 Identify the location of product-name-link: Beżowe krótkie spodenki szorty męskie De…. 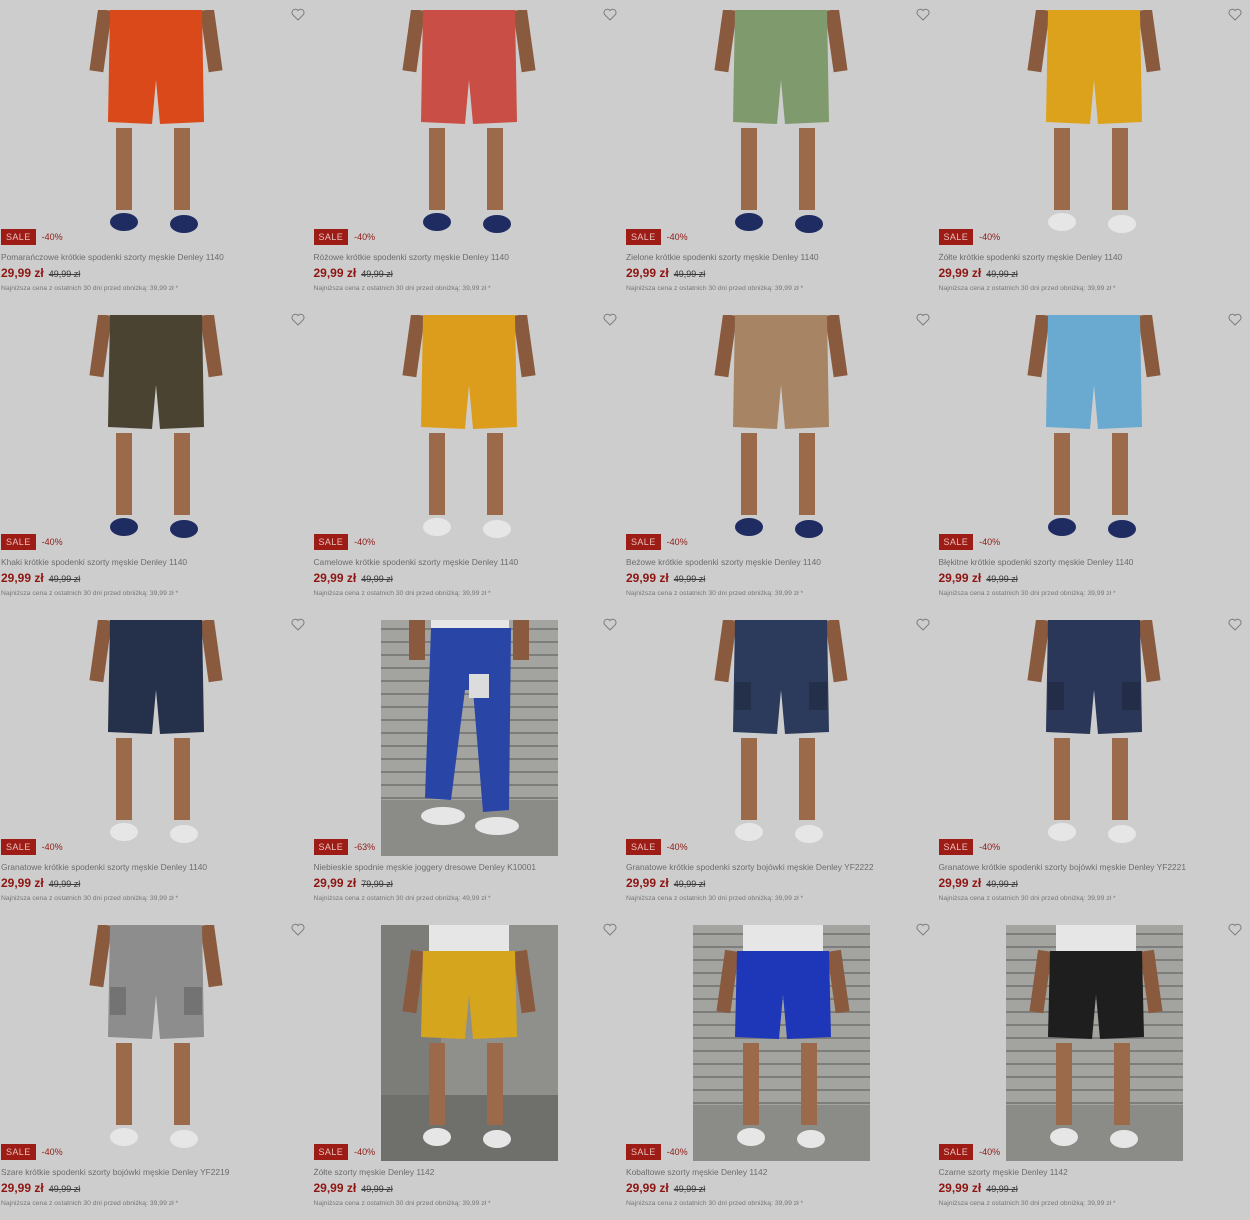
(723, 562).